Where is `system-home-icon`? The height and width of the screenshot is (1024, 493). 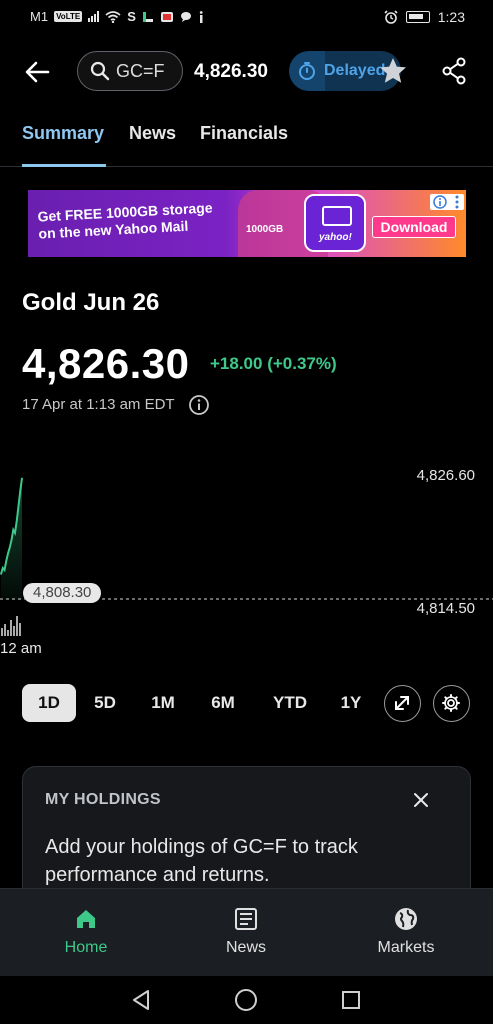
system-home-icon is located at coordinates (246, 1000).